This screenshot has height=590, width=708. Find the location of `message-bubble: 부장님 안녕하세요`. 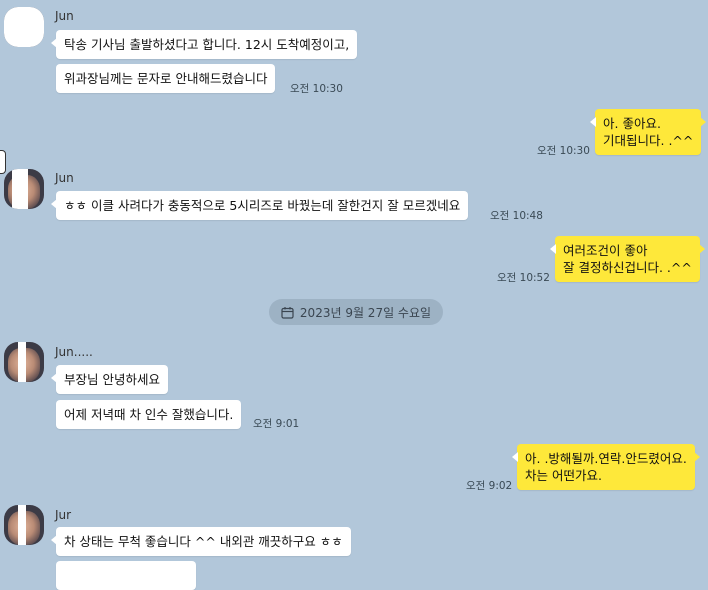

message-bubble: 부장님 안녕하세요 is located at coordinates (109, 379).